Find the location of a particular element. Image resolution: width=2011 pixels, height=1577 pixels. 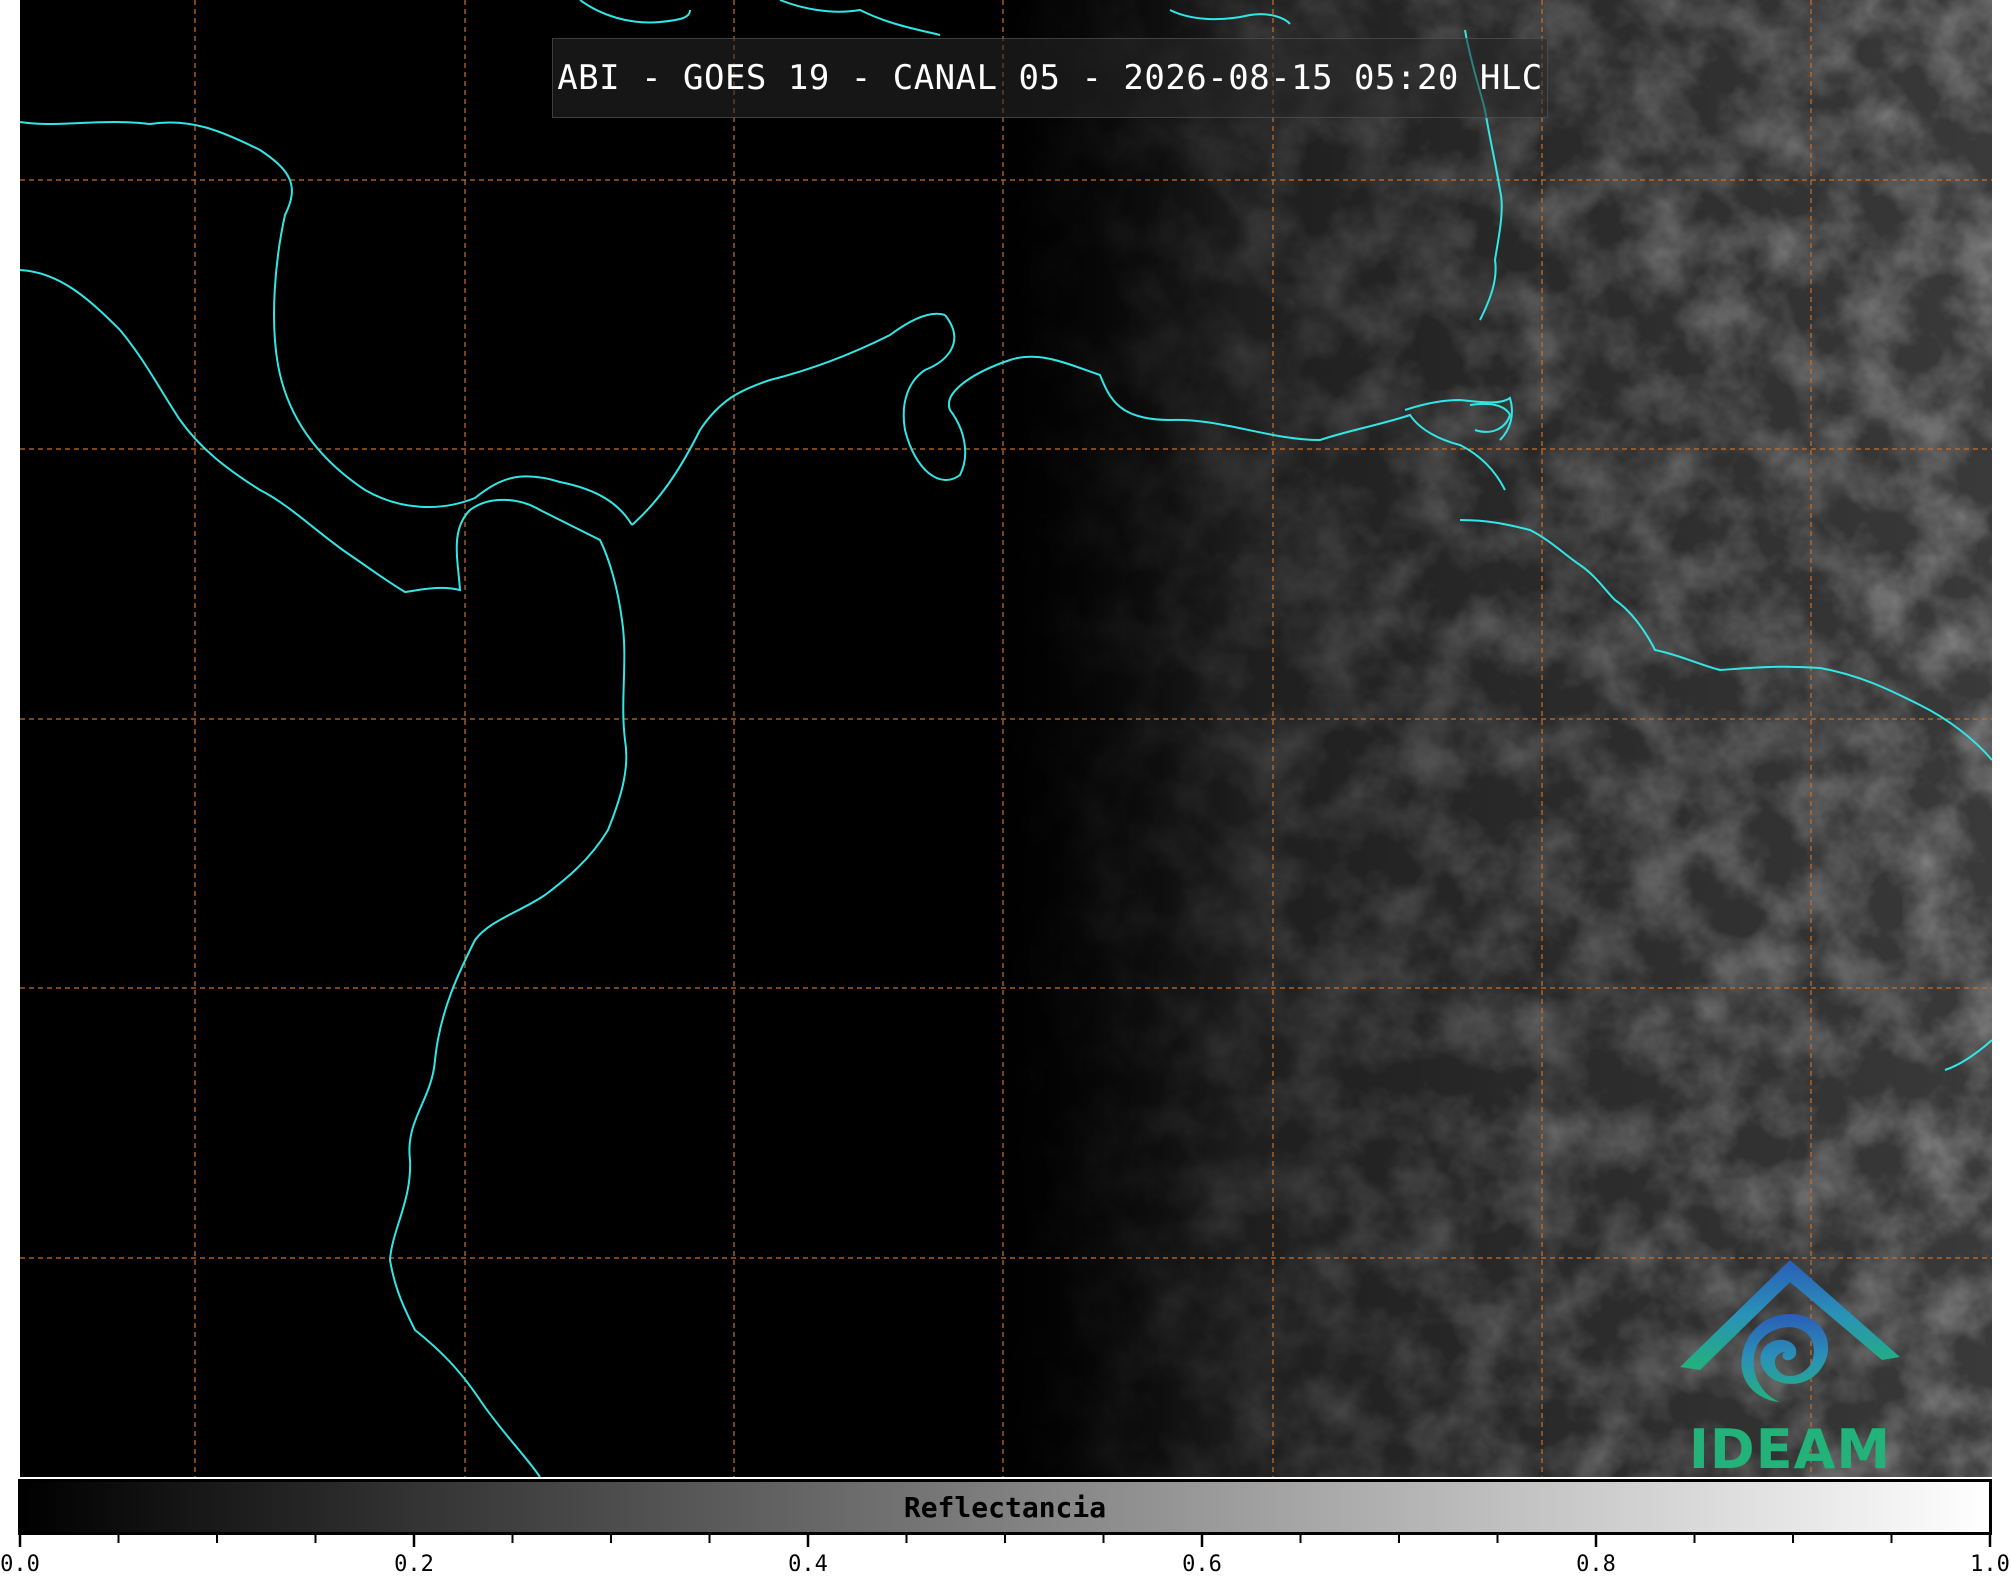

colorbar-label: Reflectancia is located at coordinates (1005, 1507).